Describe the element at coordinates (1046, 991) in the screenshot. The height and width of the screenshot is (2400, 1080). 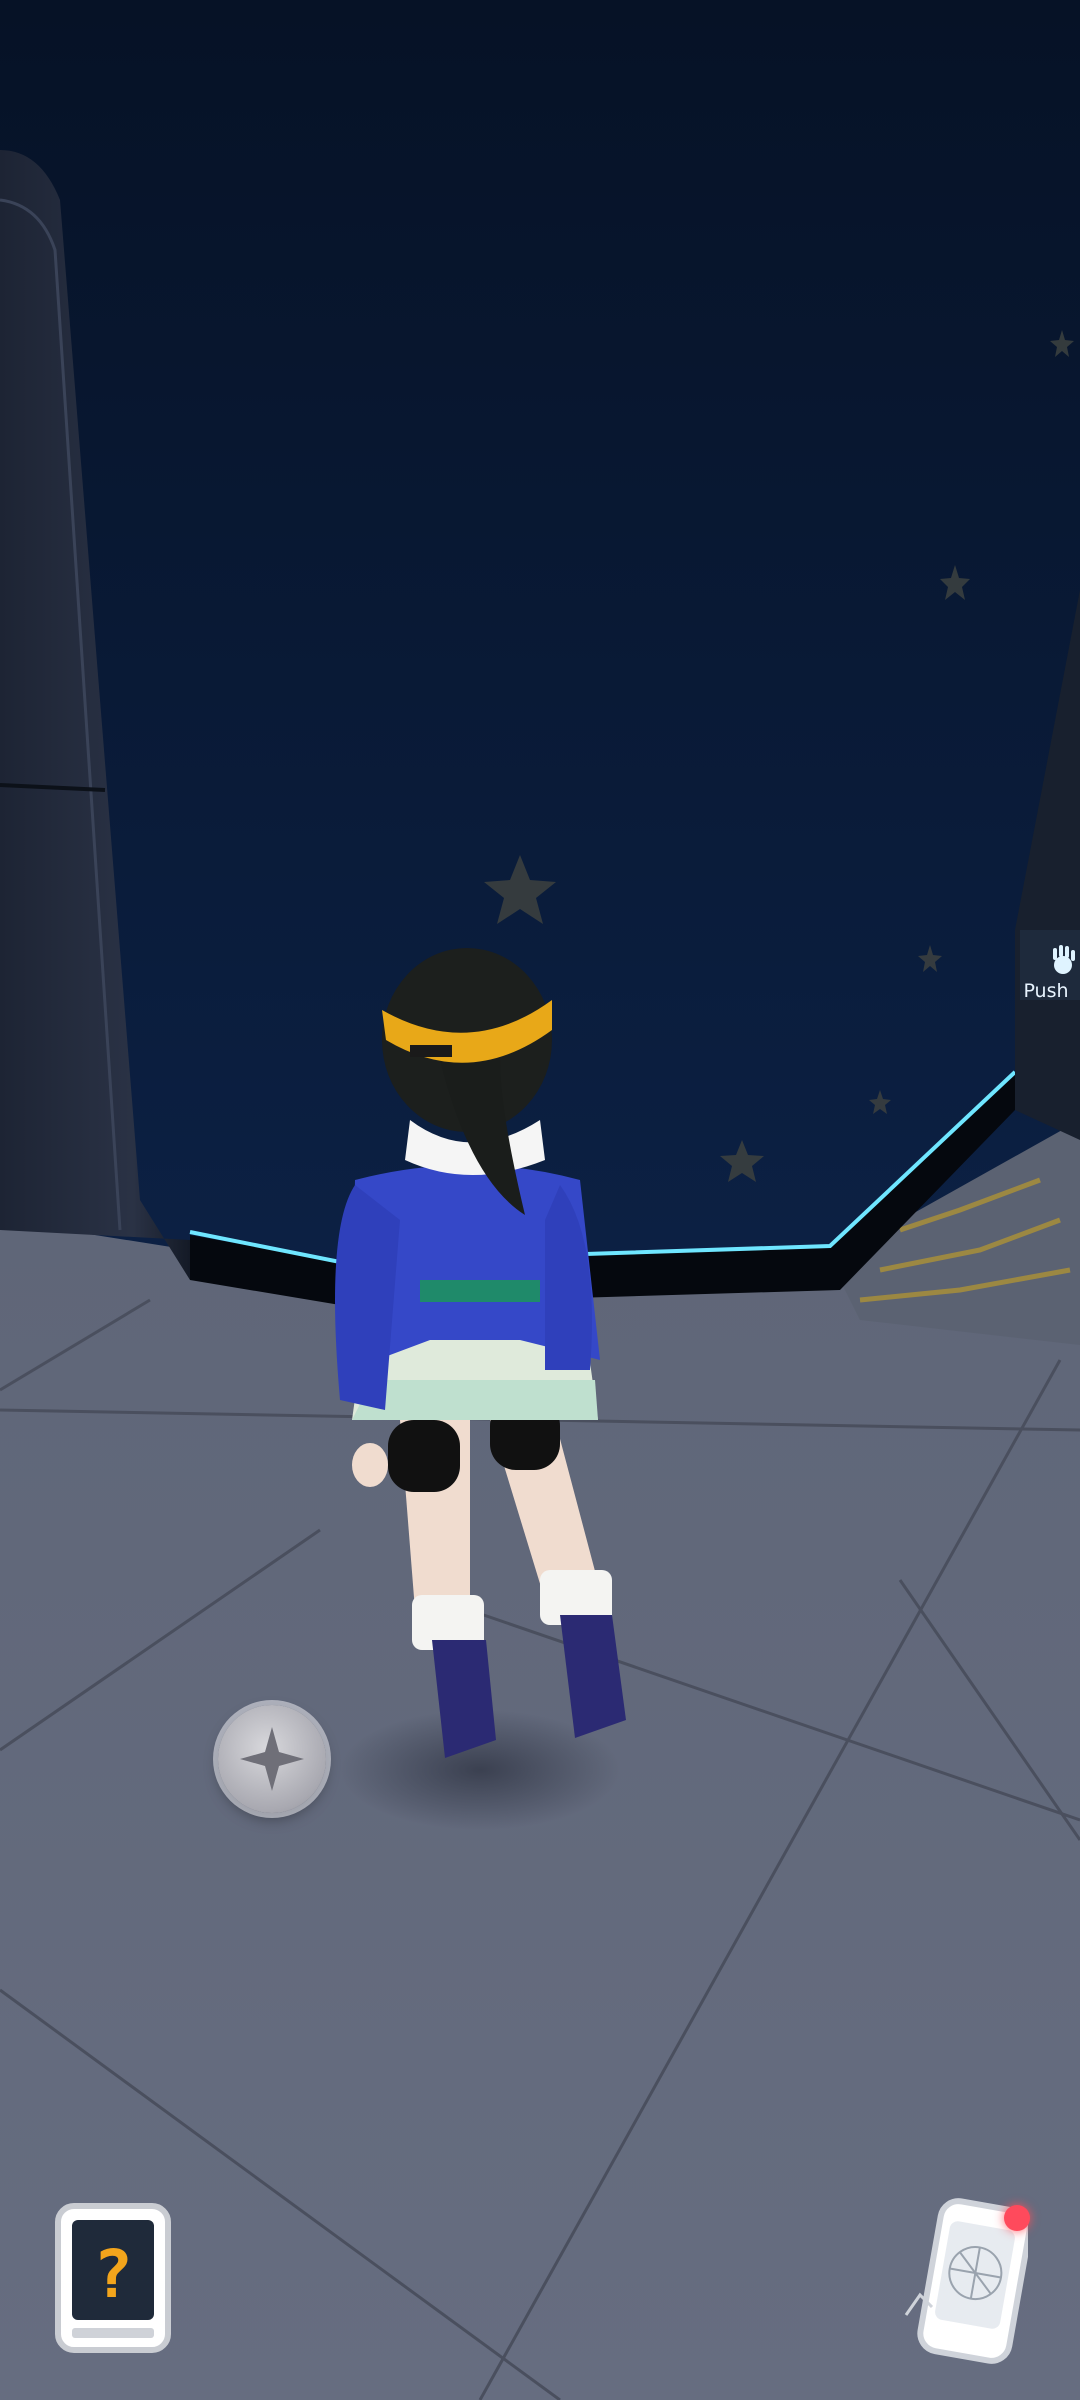
I see `push-sign-label: Push` at that location.